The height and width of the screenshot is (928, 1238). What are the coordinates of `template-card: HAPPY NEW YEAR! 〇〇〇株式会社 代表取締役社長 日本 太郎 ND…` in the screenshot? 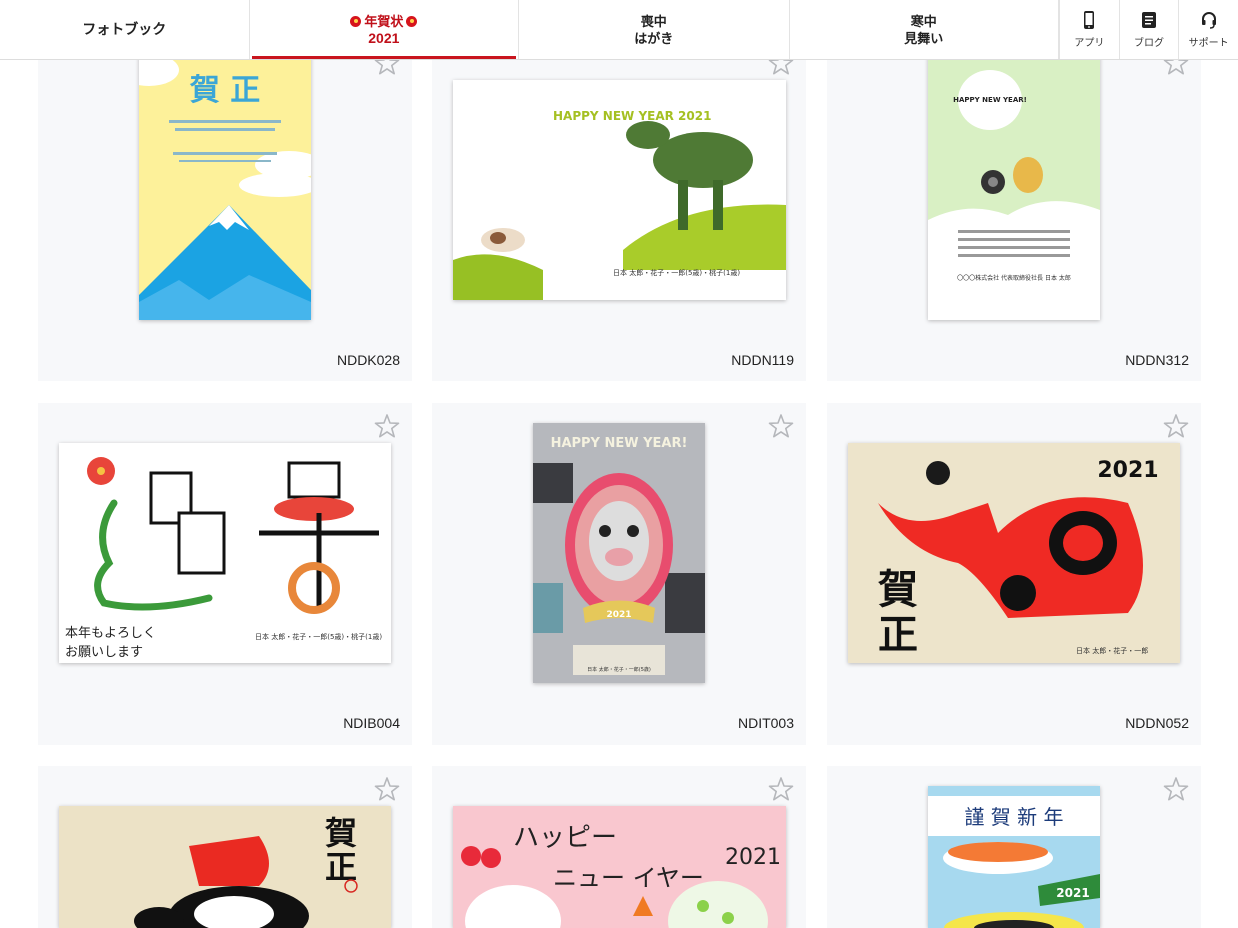 It's located at (1014, 210).